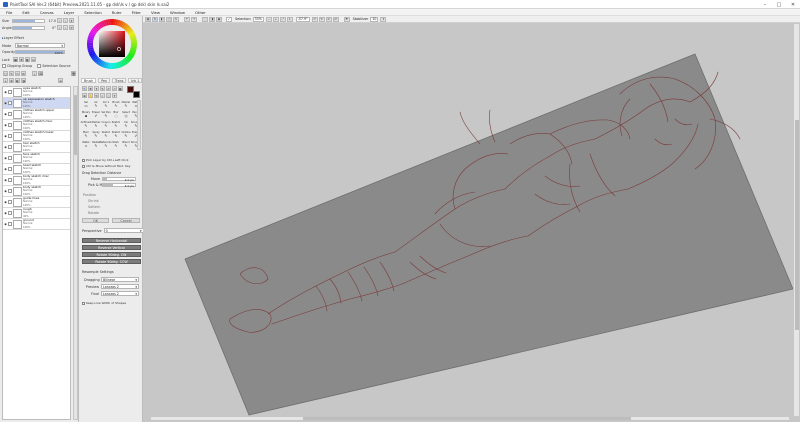 The height and width of the screenshot is (422, 800). Describe the element at coordinates (23, 73) in the screenshot. I see `duplicate-icon: ⧉` at that location.